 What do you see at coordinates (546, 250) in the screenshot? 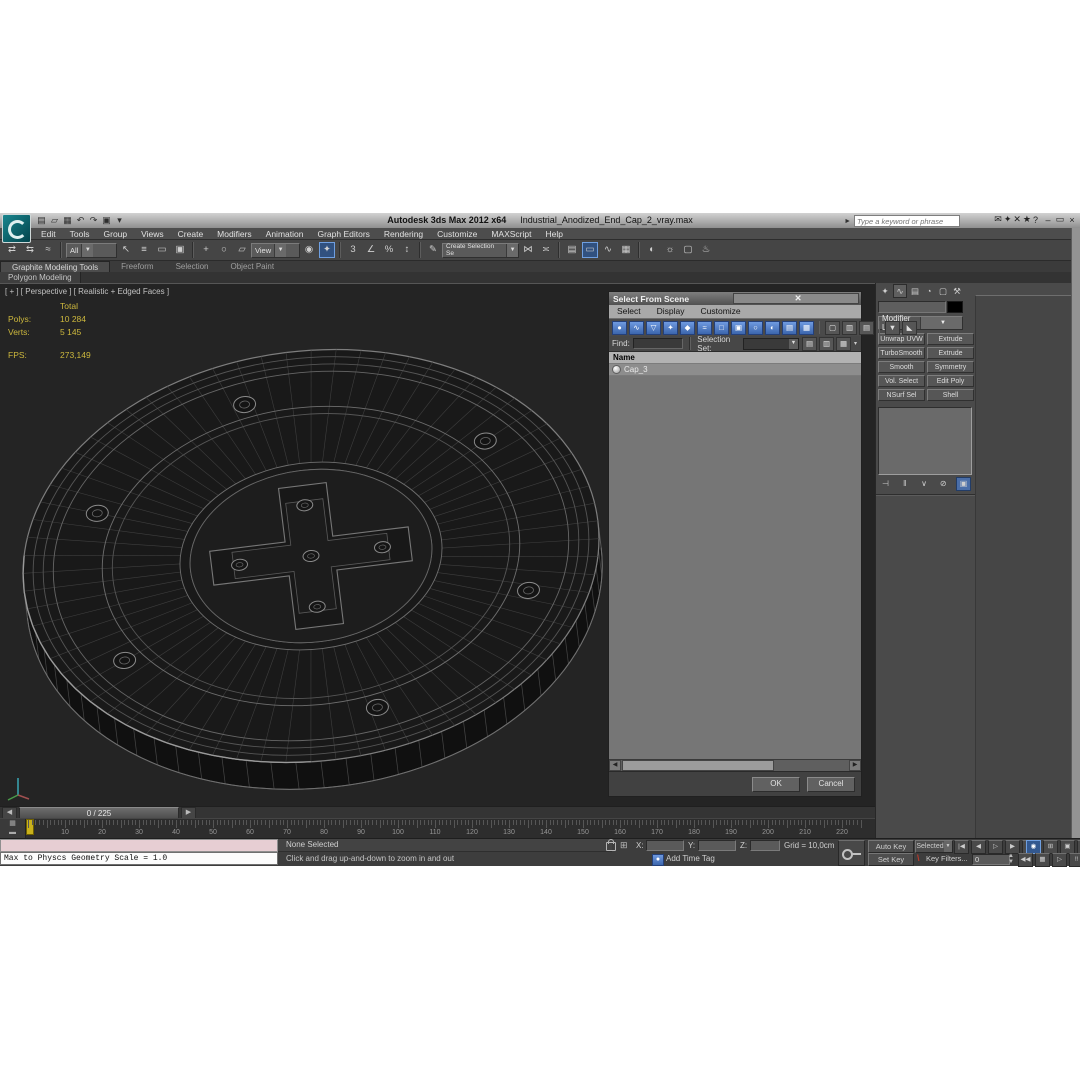
I see `align-icon: ≍` at bounding box center [546, 250].